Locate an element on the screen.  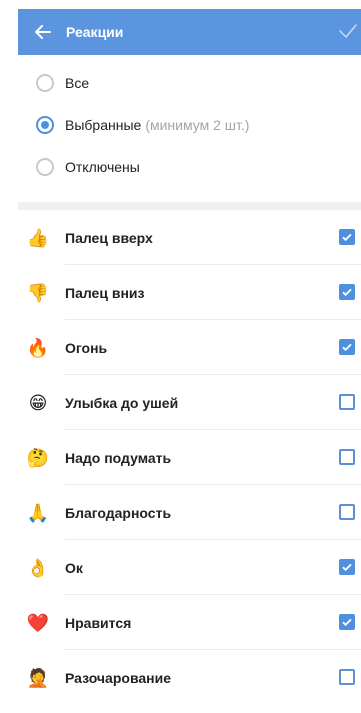
reaction-label: Разочарование is located at coordinates (118, 677).